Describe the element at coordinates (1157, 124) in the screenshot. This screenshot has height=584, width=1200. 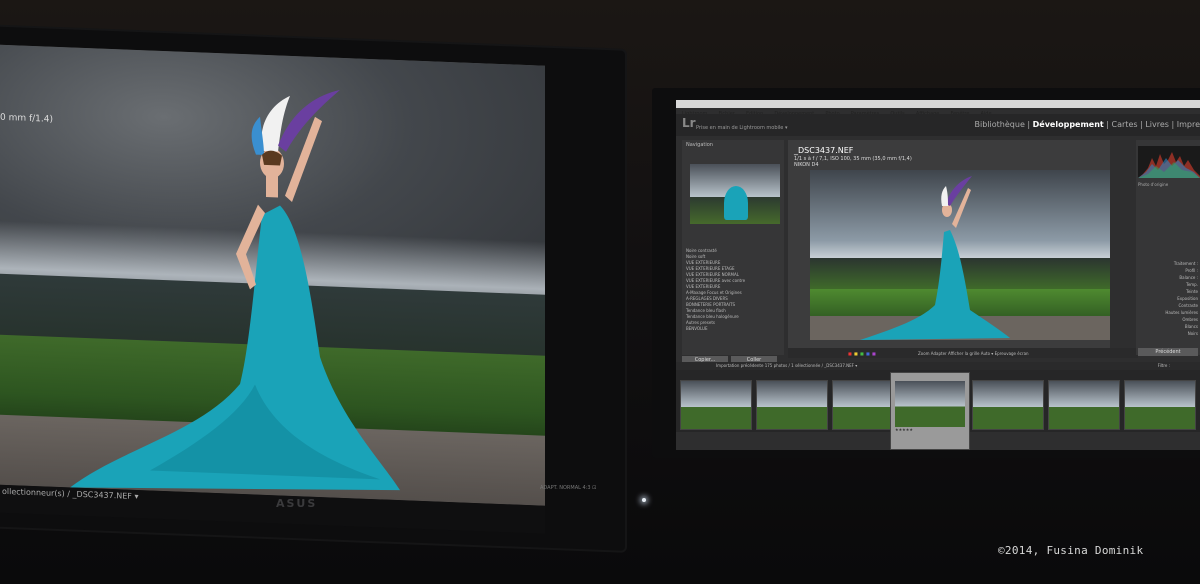
I see `module-book: Livres` at that location.